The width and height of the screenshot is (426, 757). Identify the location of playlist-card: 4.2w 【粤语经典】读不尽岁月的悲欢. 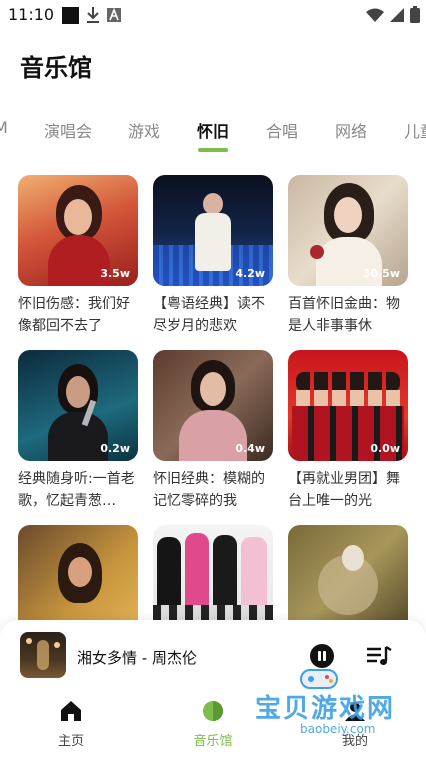
(213, 254).